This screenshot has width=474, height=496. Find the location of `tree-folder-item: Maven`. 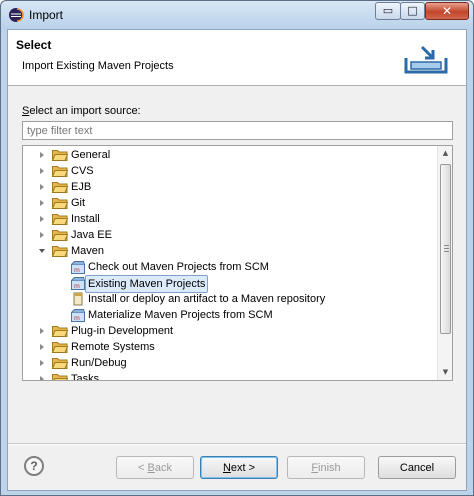

tree-folder-item: Maven is located at coordinates (231, 251).